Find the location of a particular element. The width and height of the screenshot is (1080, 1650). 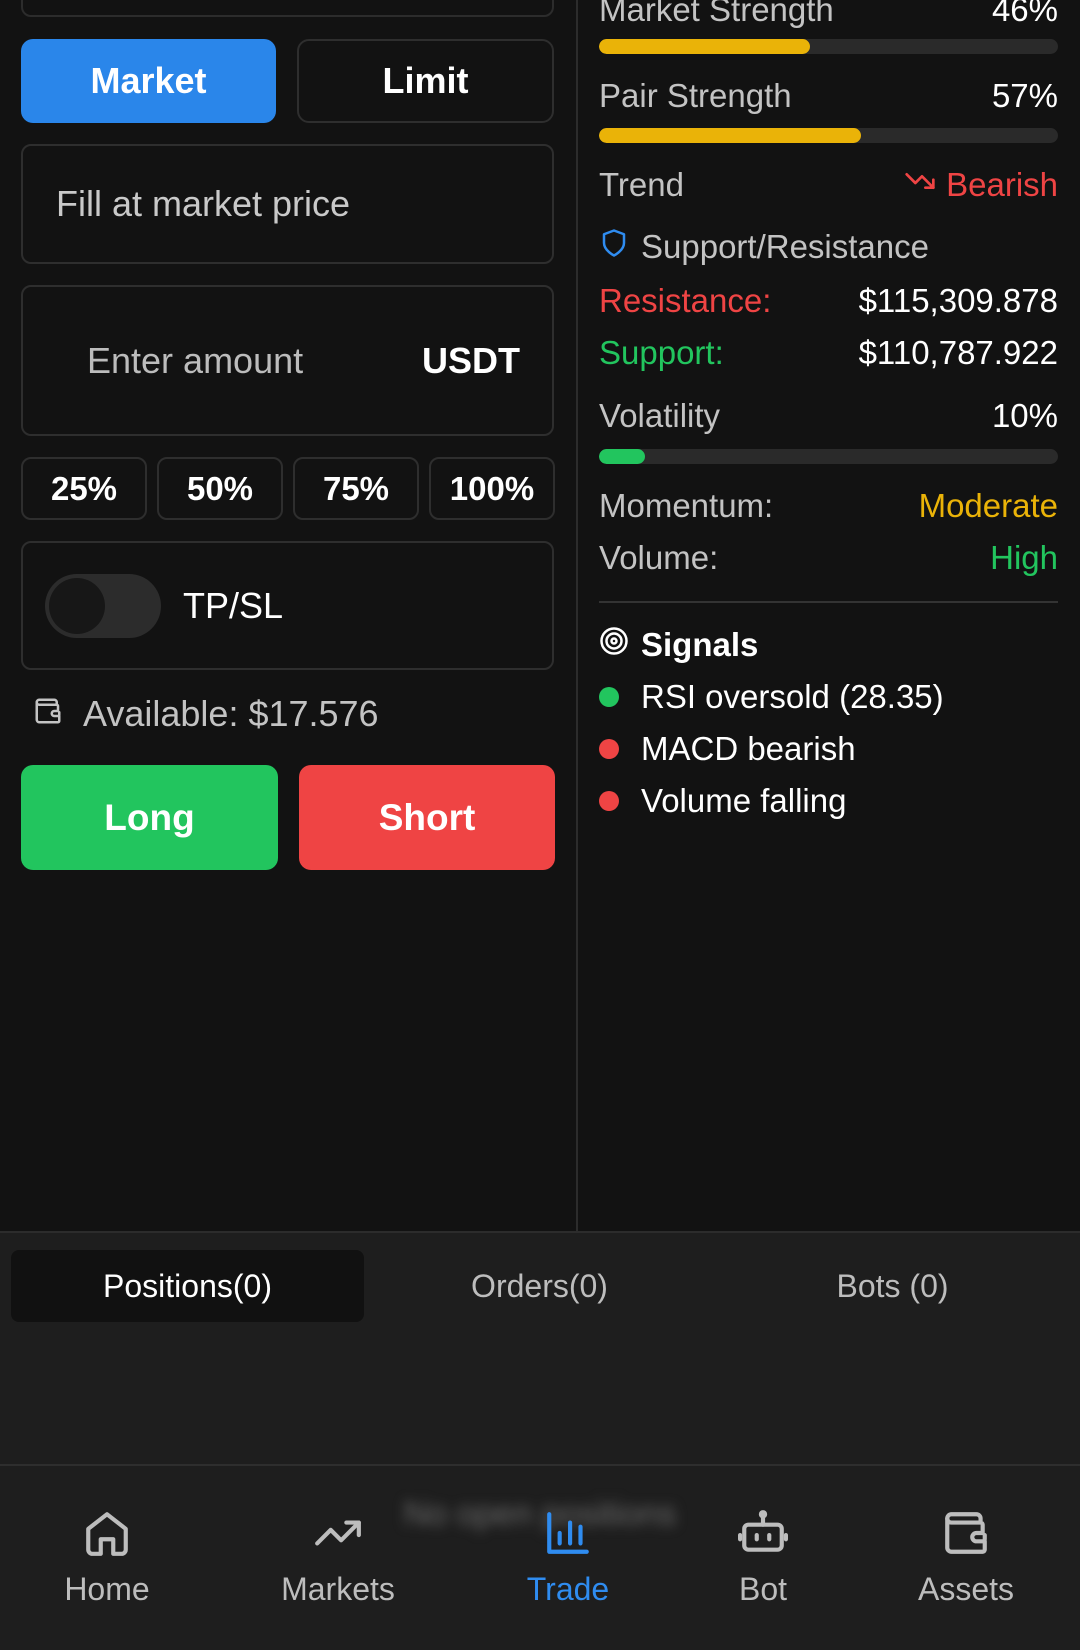

momentum-label: Momentum: is located at coordinates (686, 505).